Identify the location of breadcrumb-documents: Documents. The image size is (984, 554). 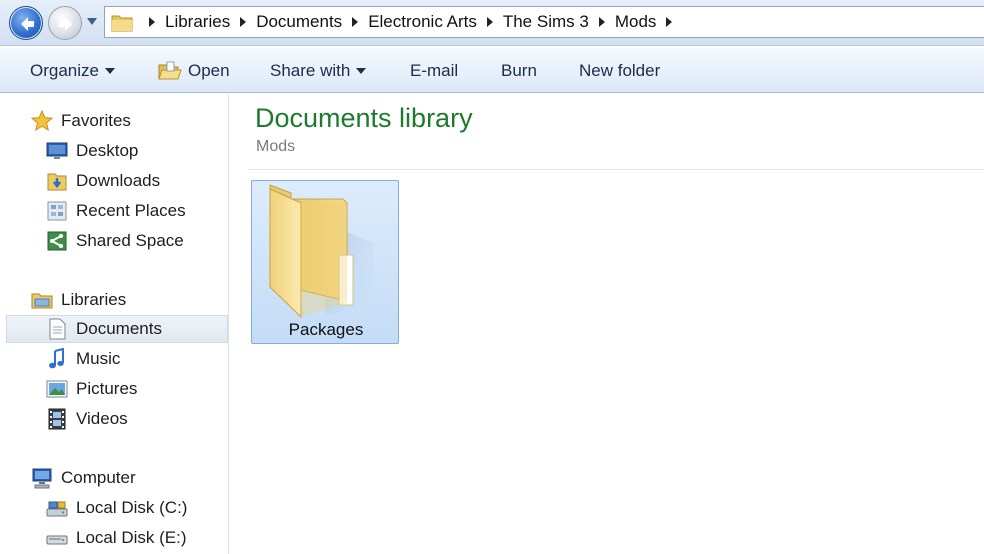
(299, 22).